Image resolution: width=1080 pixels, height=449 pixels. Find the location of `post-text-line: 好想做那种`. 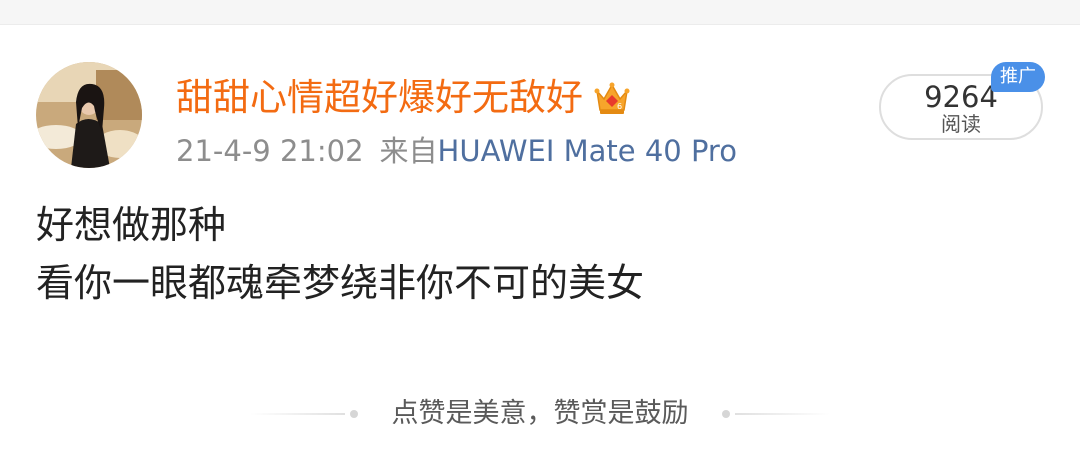

post-text-line: 好想做那种 is located at coordinates (131, 225).